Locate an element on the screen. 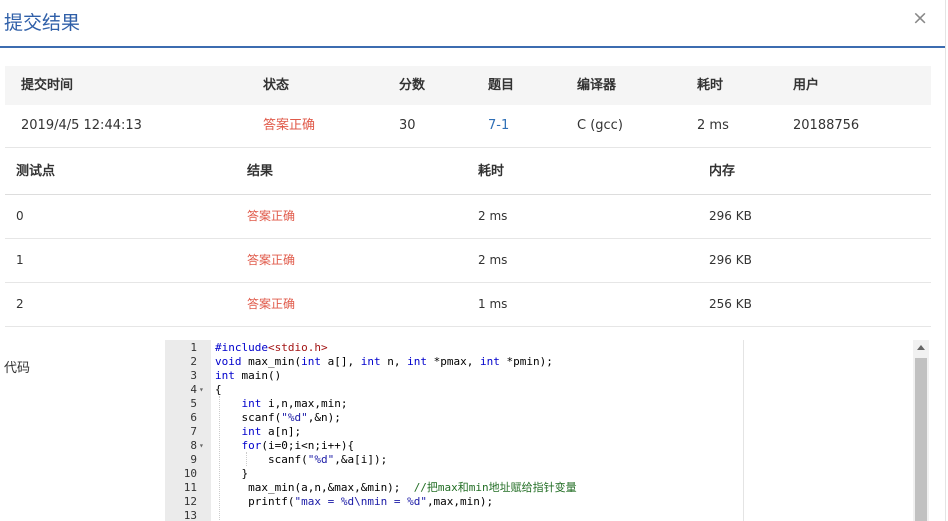 The height and width of the screenshot is (521, 948). code-text: int main() is located at coordinates (248, 375).